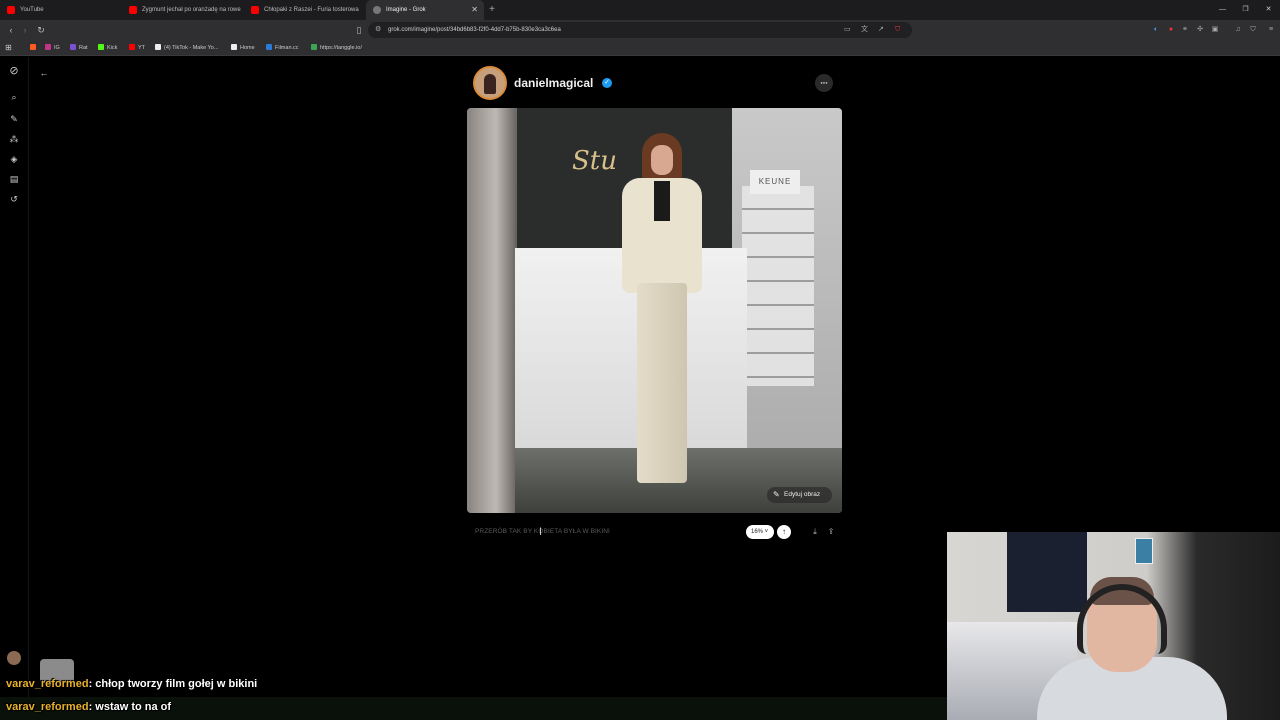  I want to click on tab-imagine-grok: Imagine - Grok ✕, so click(425, 10).